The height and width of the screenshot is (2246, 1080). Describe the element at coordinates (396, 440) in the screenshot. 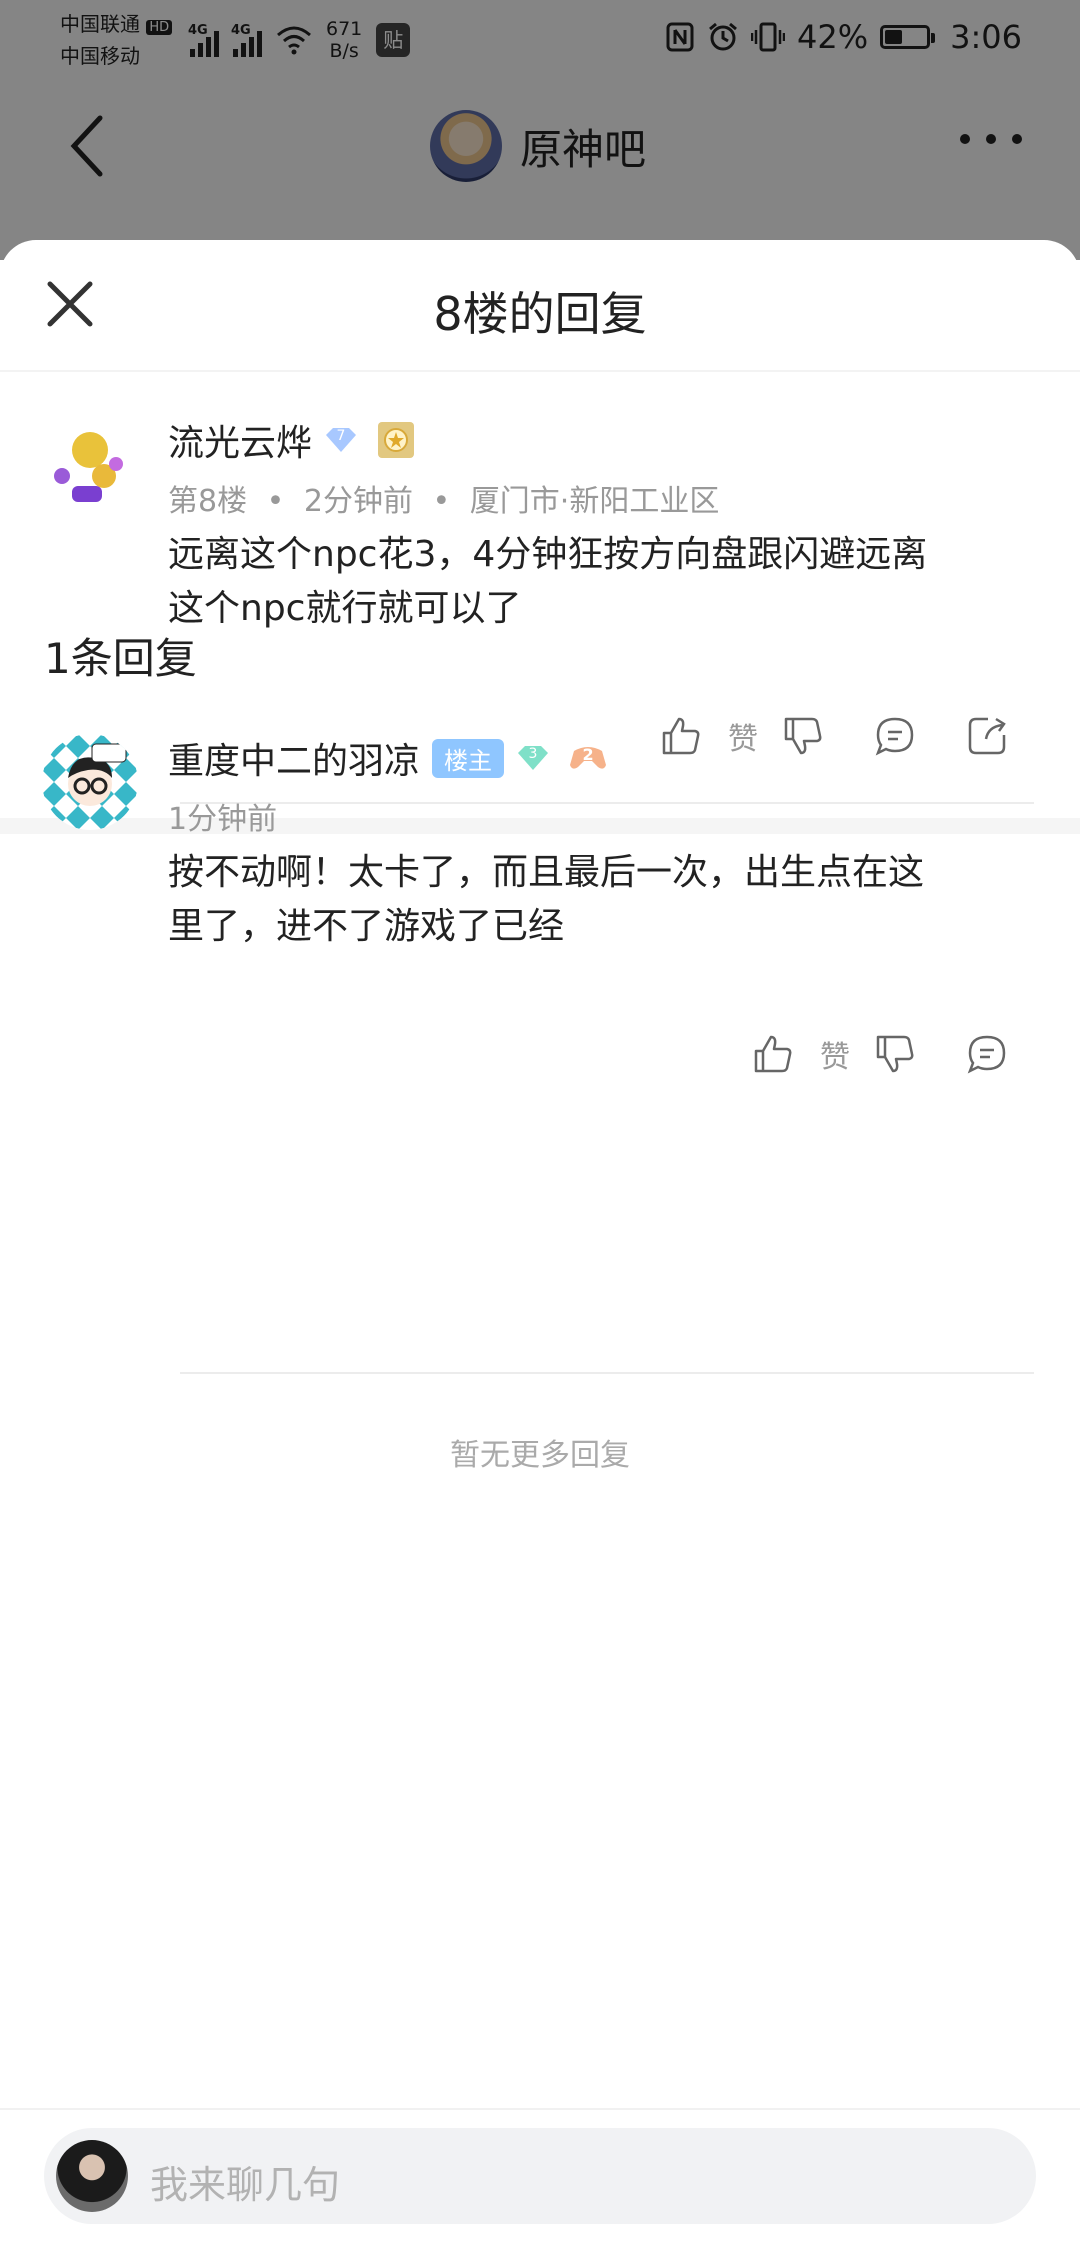

I see `badge-icon` at that location.